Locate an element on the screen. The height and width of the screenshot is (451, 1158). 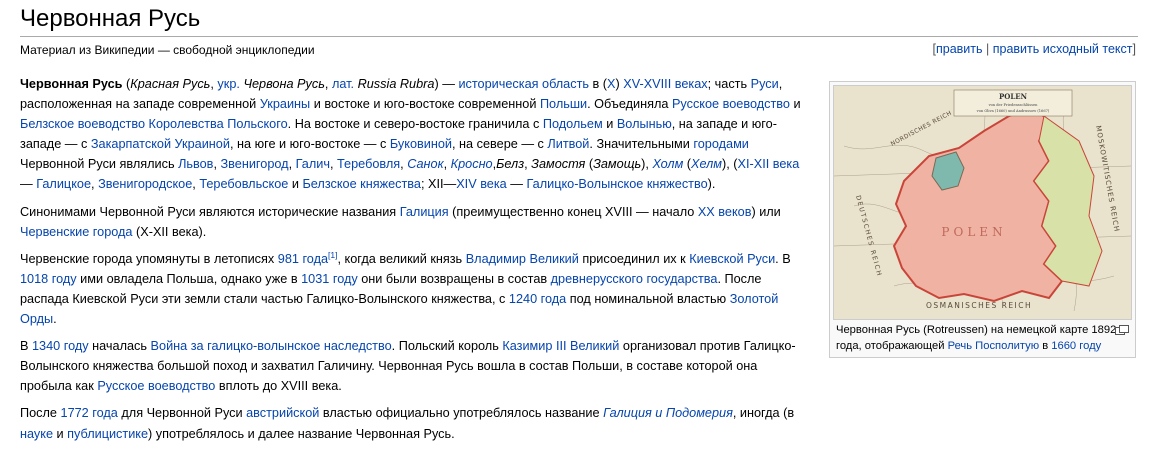
article-link: Галич is located at coordinates (313, 164).